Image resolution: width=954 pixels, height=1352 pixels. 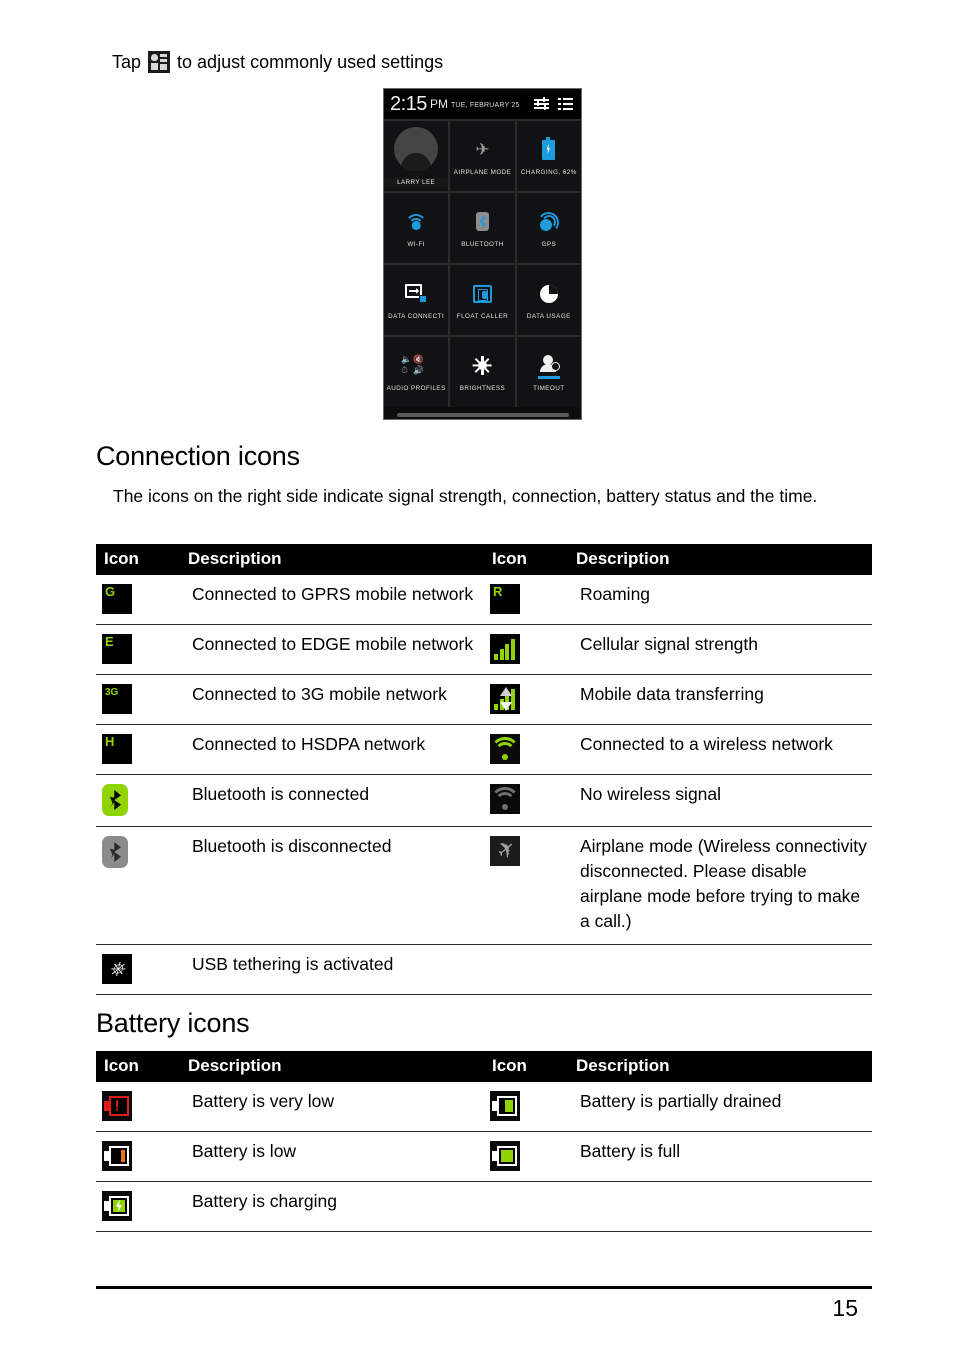 I want to click on battery-full-icon, so click(x=505, y=1156).